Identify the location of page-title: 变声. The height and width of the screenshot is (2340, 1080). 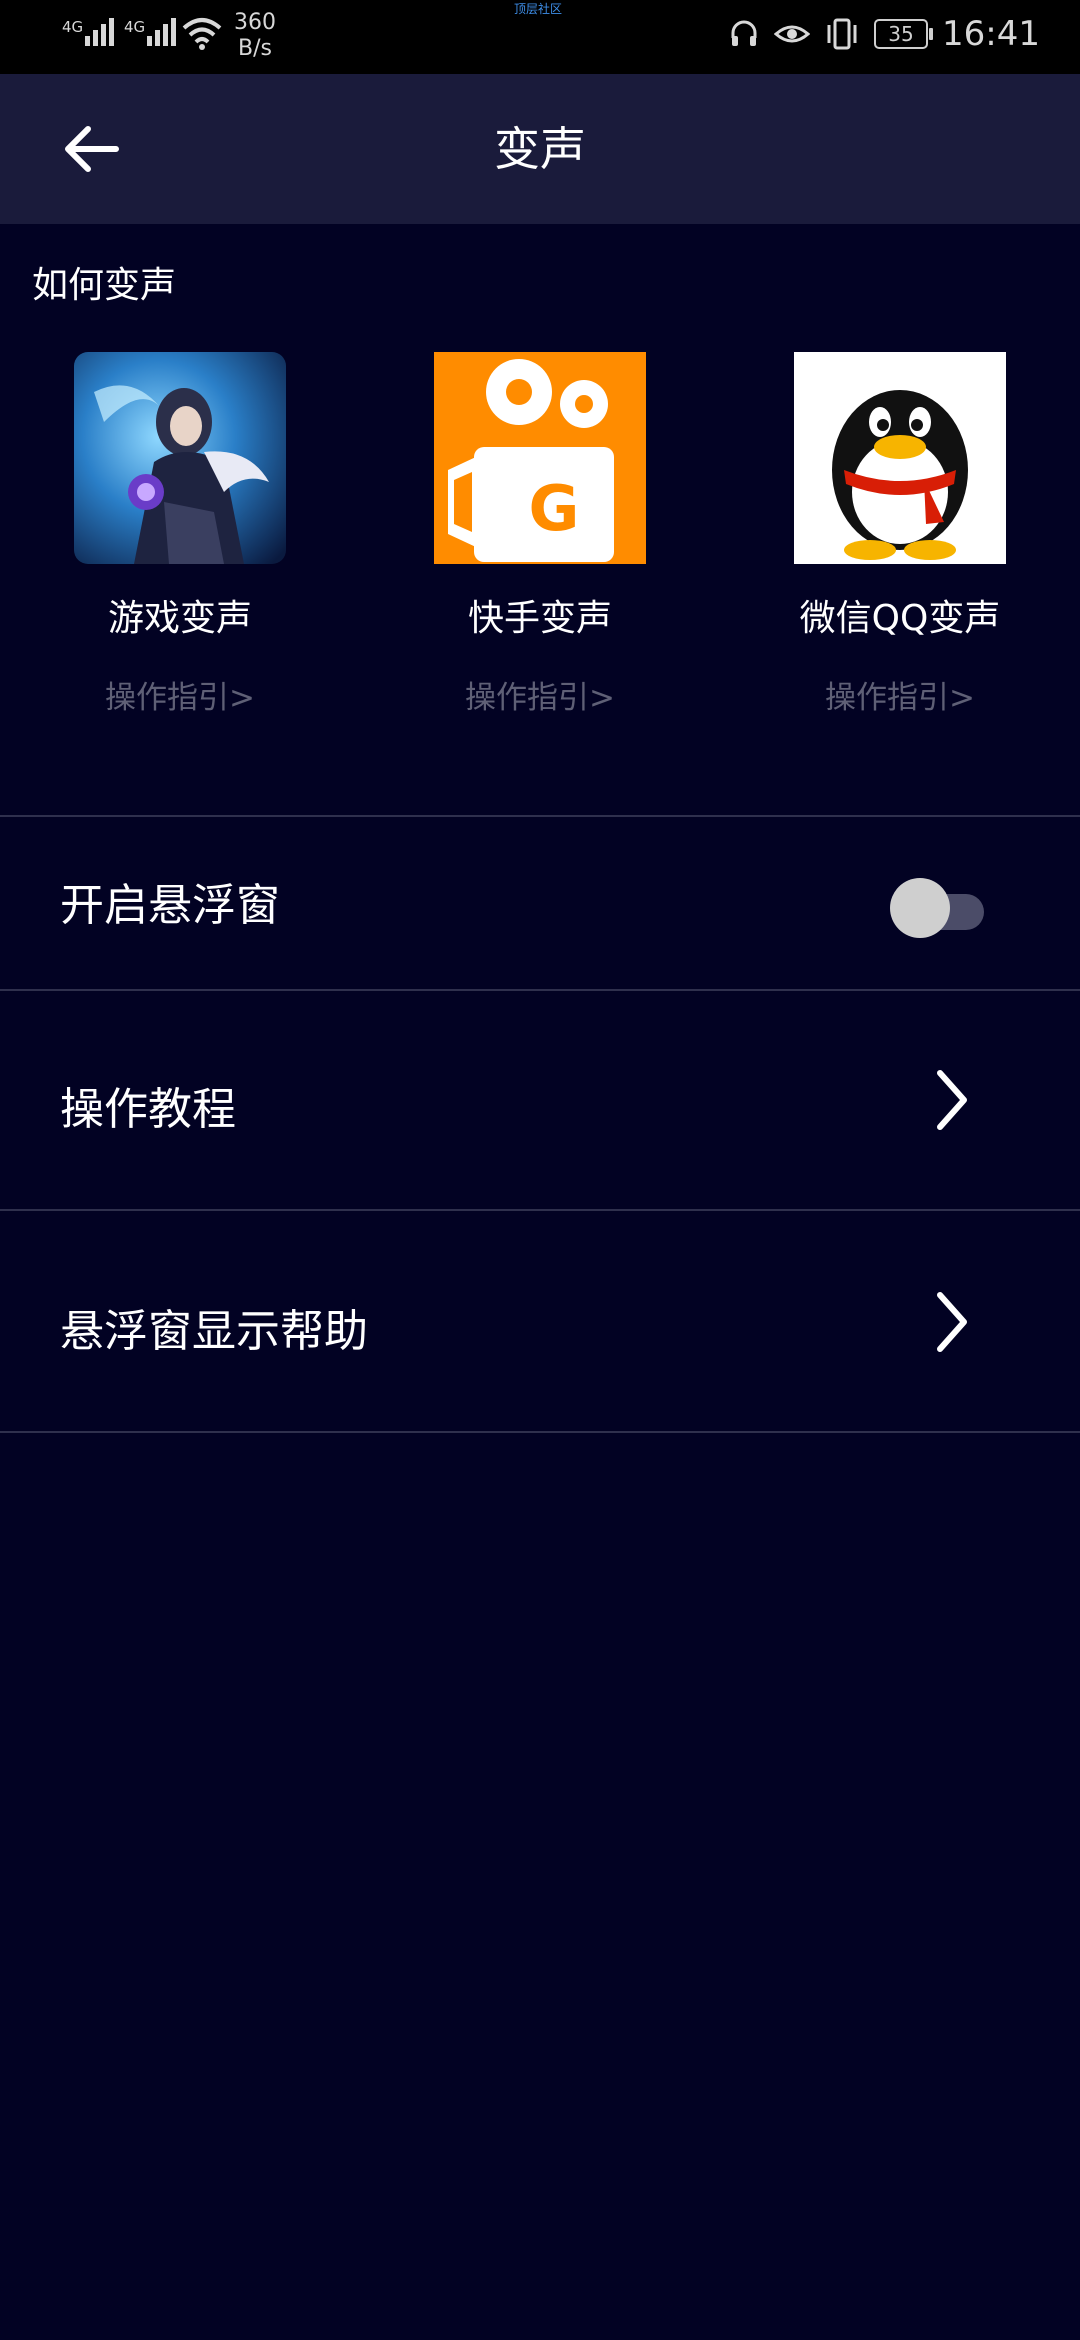
(540, 149).